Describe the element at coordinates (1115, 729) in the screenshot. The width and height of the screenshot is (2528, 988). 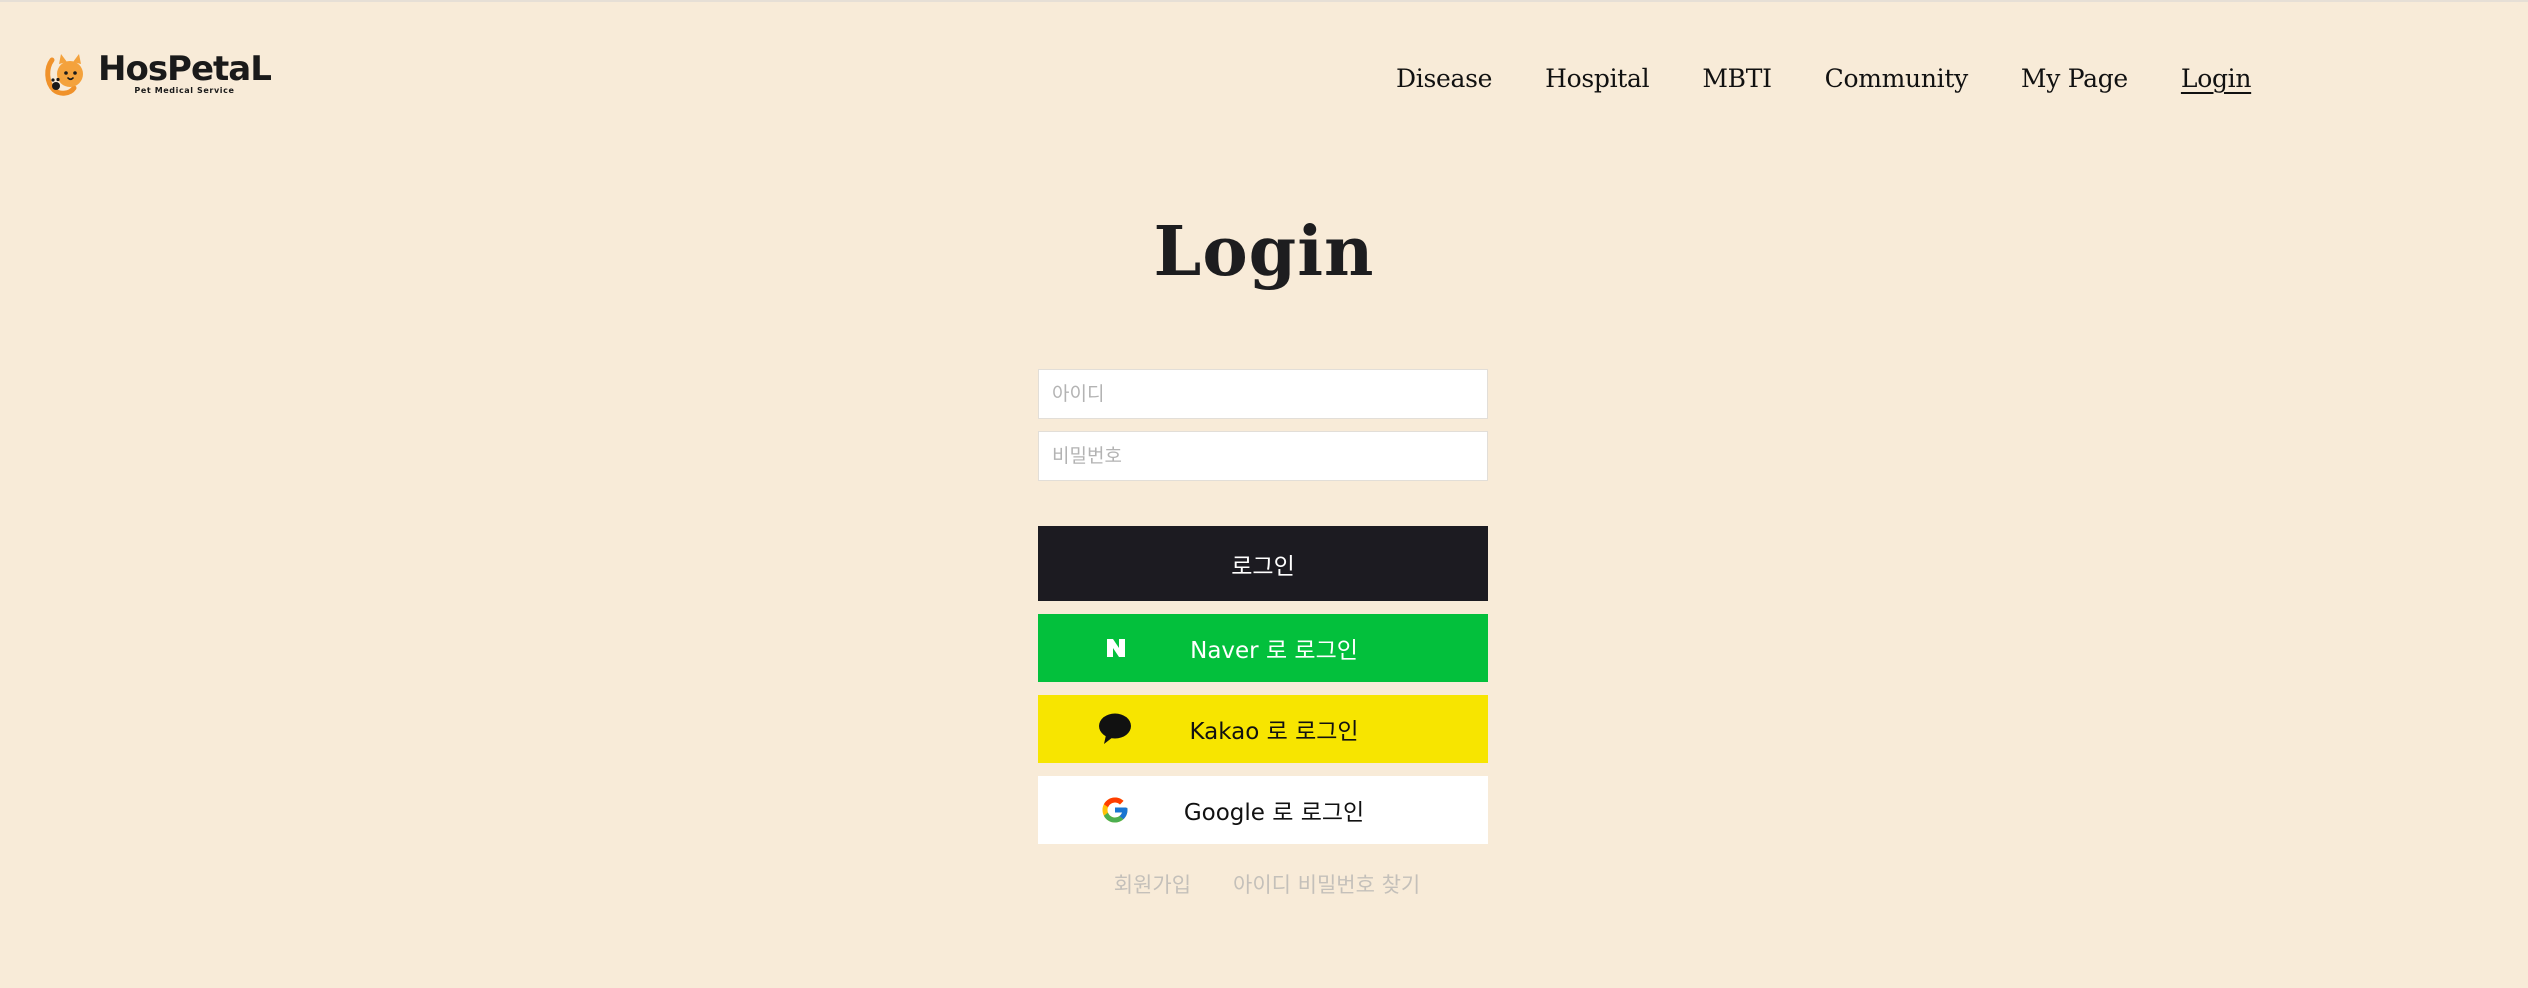
I see `kakao-speech-bubble-icon` at that location.